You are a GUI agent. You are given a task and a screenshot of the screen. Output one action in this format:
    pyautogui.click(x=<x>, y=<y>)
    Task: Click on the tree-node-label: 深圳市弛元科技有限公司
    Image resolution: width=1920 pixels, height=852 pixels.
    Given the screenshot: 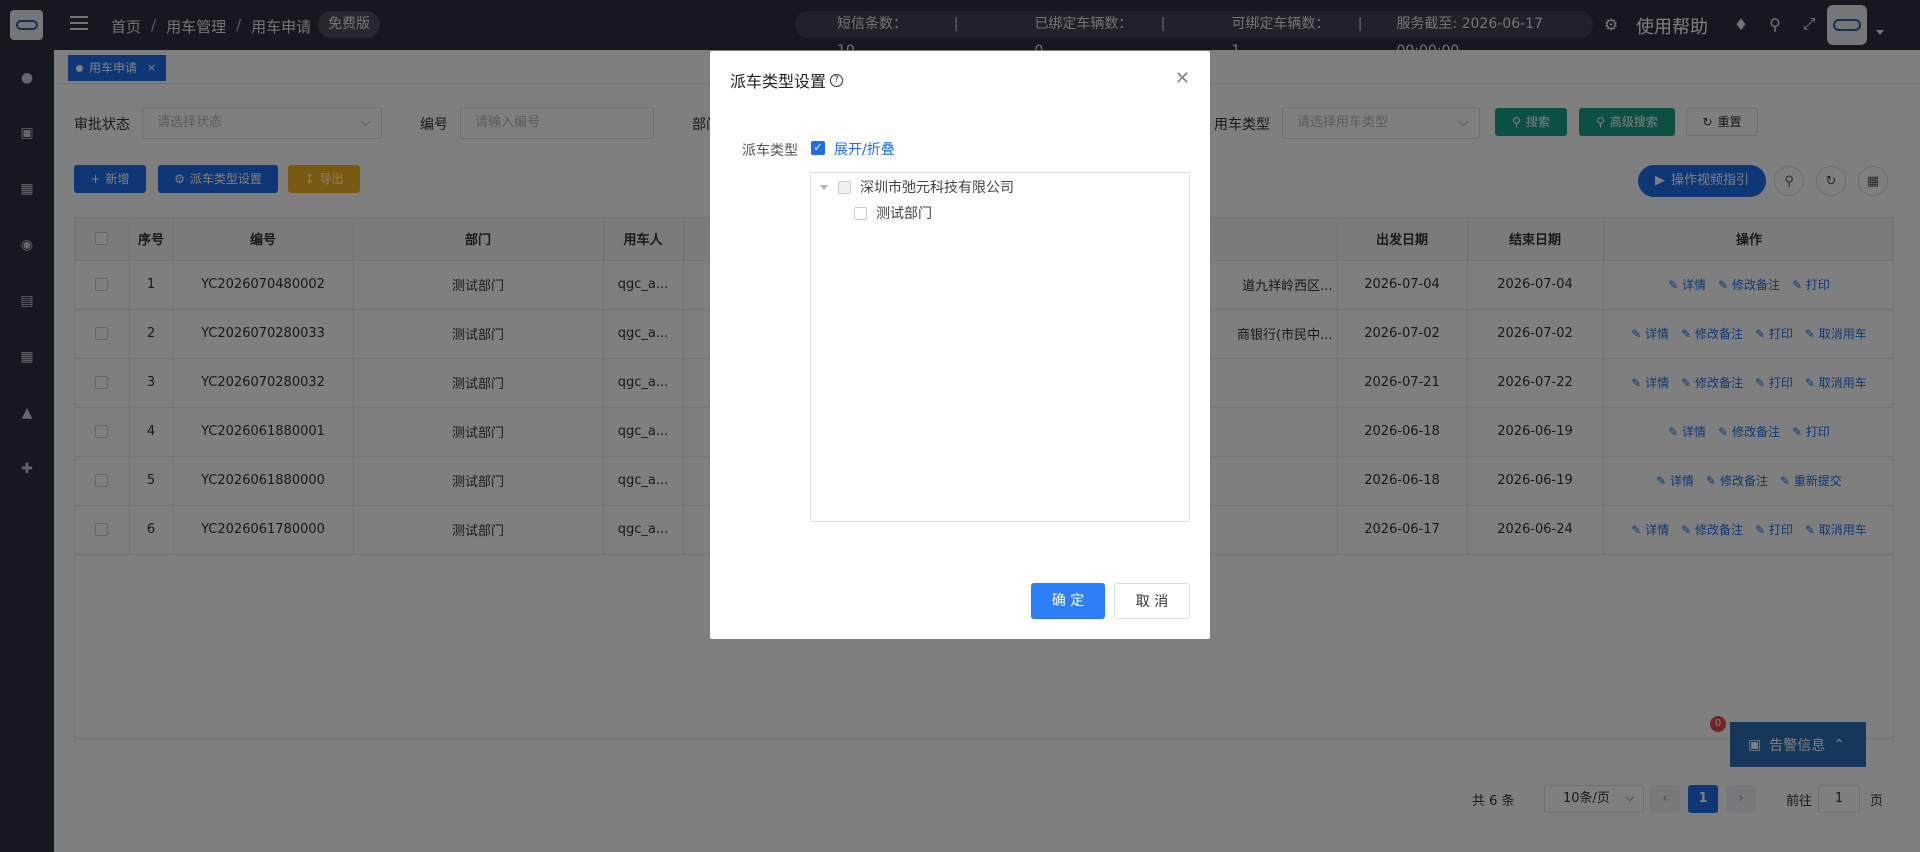 What is the action you would take?
    pyautogui.click(x=937, y=188)
    